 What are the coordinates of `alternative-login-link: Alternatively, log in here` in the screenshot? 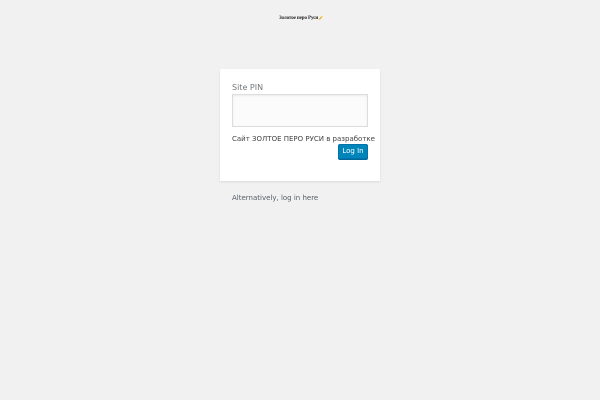 It's located at (275, 198).